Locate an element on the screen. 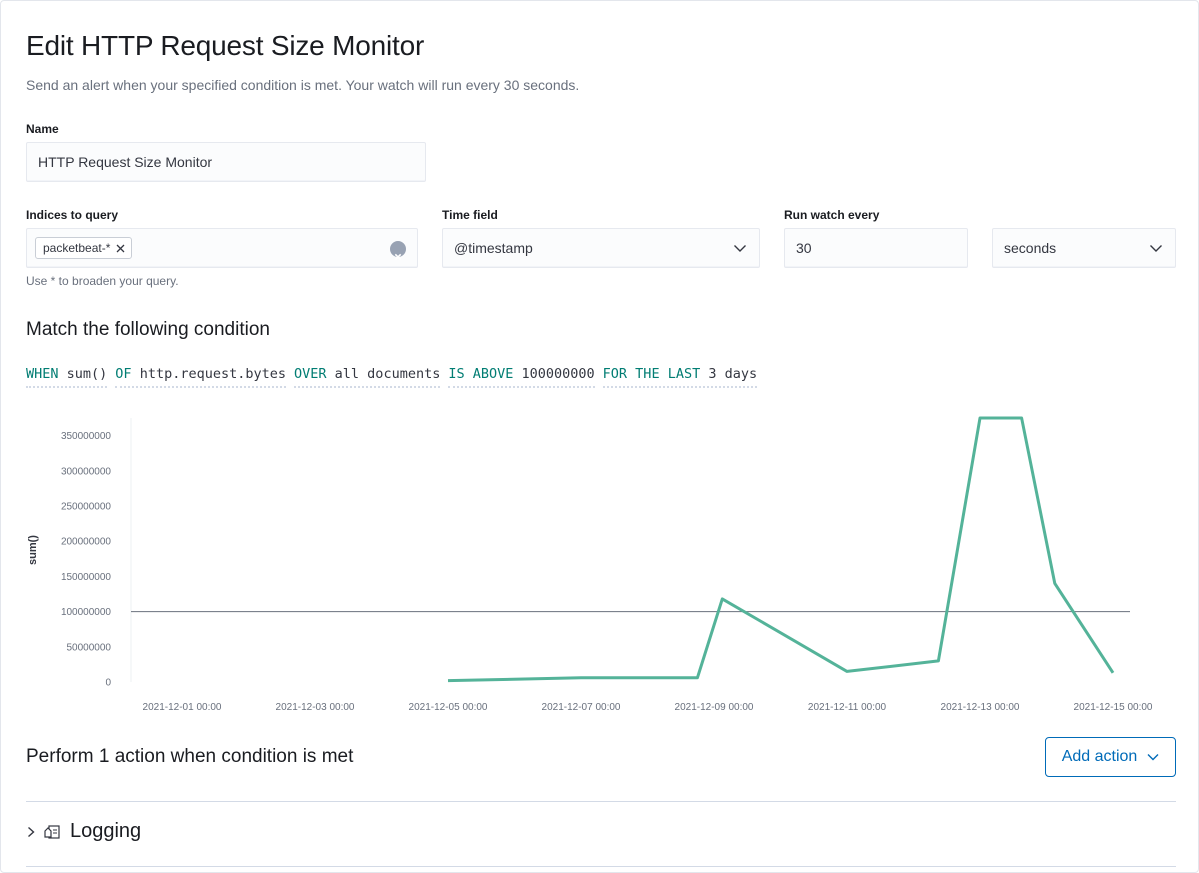 Image resolution: width=1199 pixels, height=873 pixels. y-tick-label: 350000000 is located at coordinates (86, 436).